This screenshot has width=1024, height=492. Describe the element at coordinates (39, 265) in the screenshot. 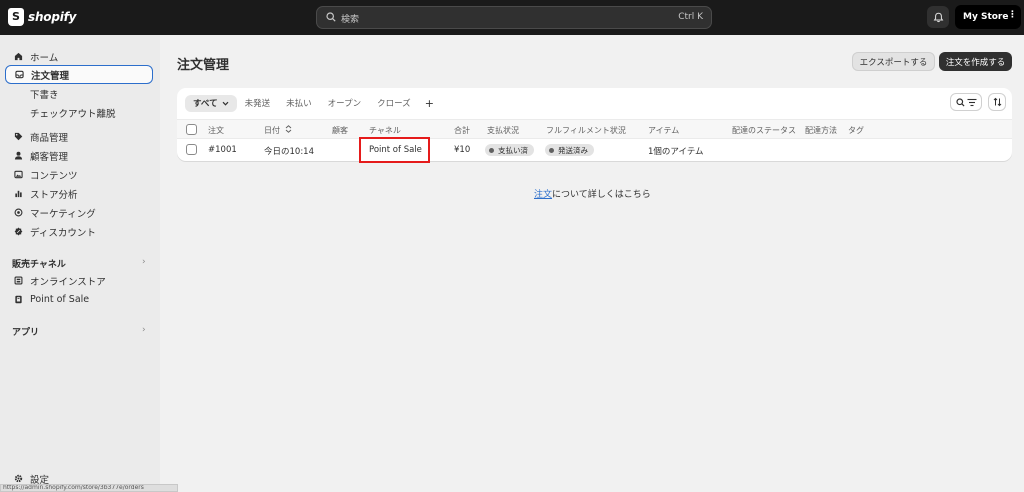

I see `sales-channels-heading: 販売チャネル` at that location.